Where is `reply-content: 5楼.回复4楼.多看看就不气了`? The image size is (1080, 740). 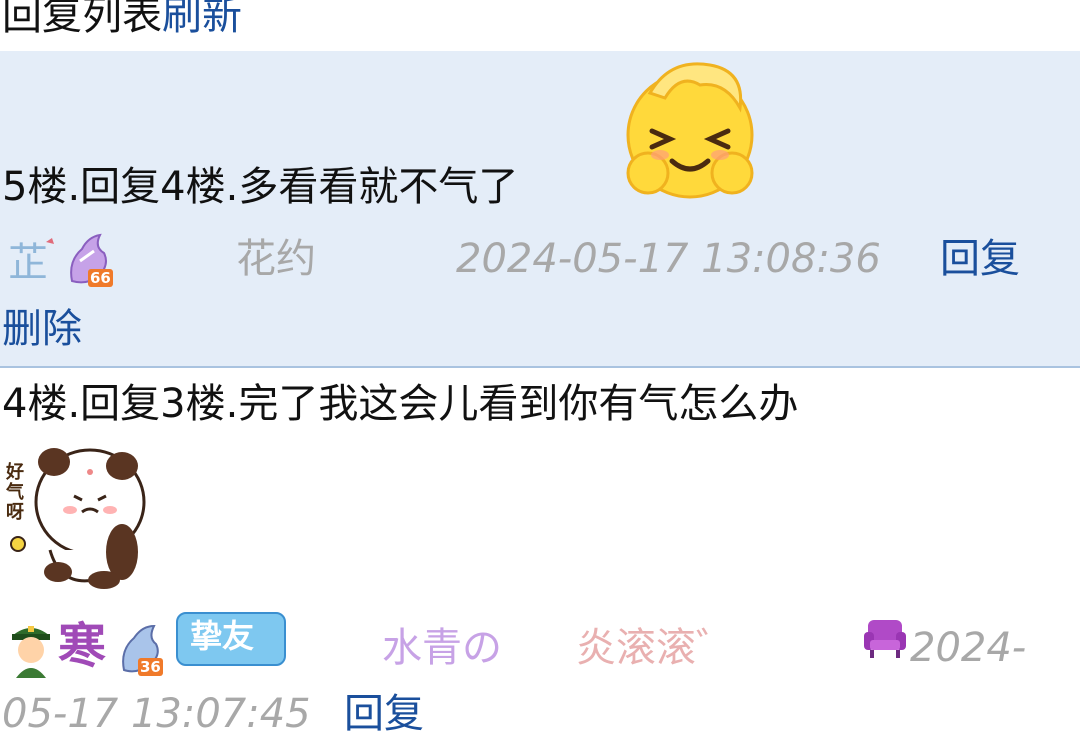
reply-content: 5楼.回复4楼.多看看就不气了 is located at coordinates (260, 187).